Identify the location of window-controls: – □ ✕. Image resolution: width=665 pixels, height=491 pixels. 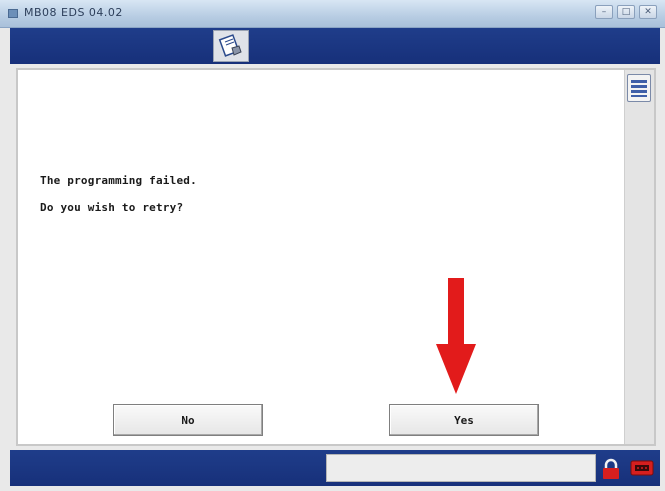
(626, 12).